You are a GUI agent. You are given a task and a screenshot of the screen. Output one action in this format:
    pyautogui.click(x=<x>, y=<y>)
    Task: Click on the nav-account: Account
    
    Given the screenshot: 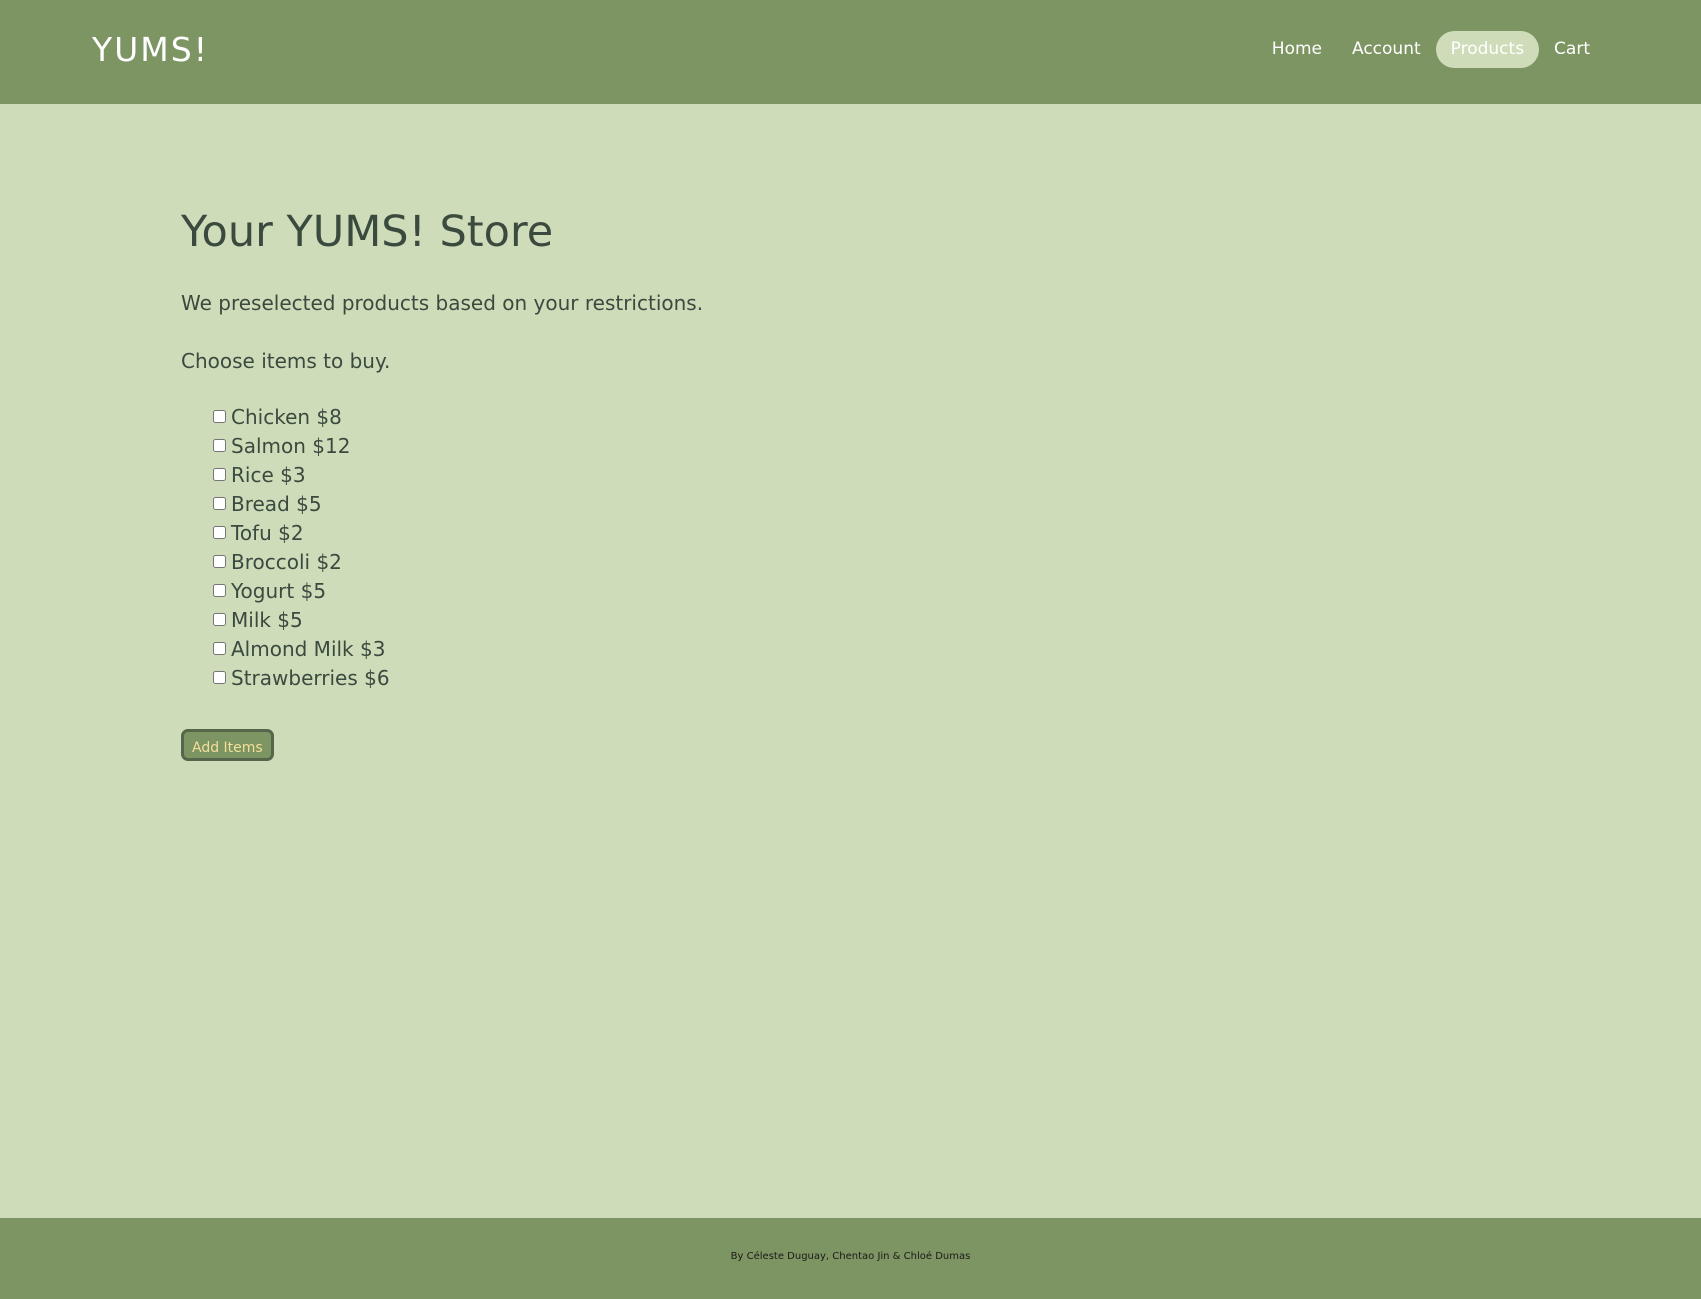 What is the action you would take?
    pyautogui.click(x=1386, y=49)
    